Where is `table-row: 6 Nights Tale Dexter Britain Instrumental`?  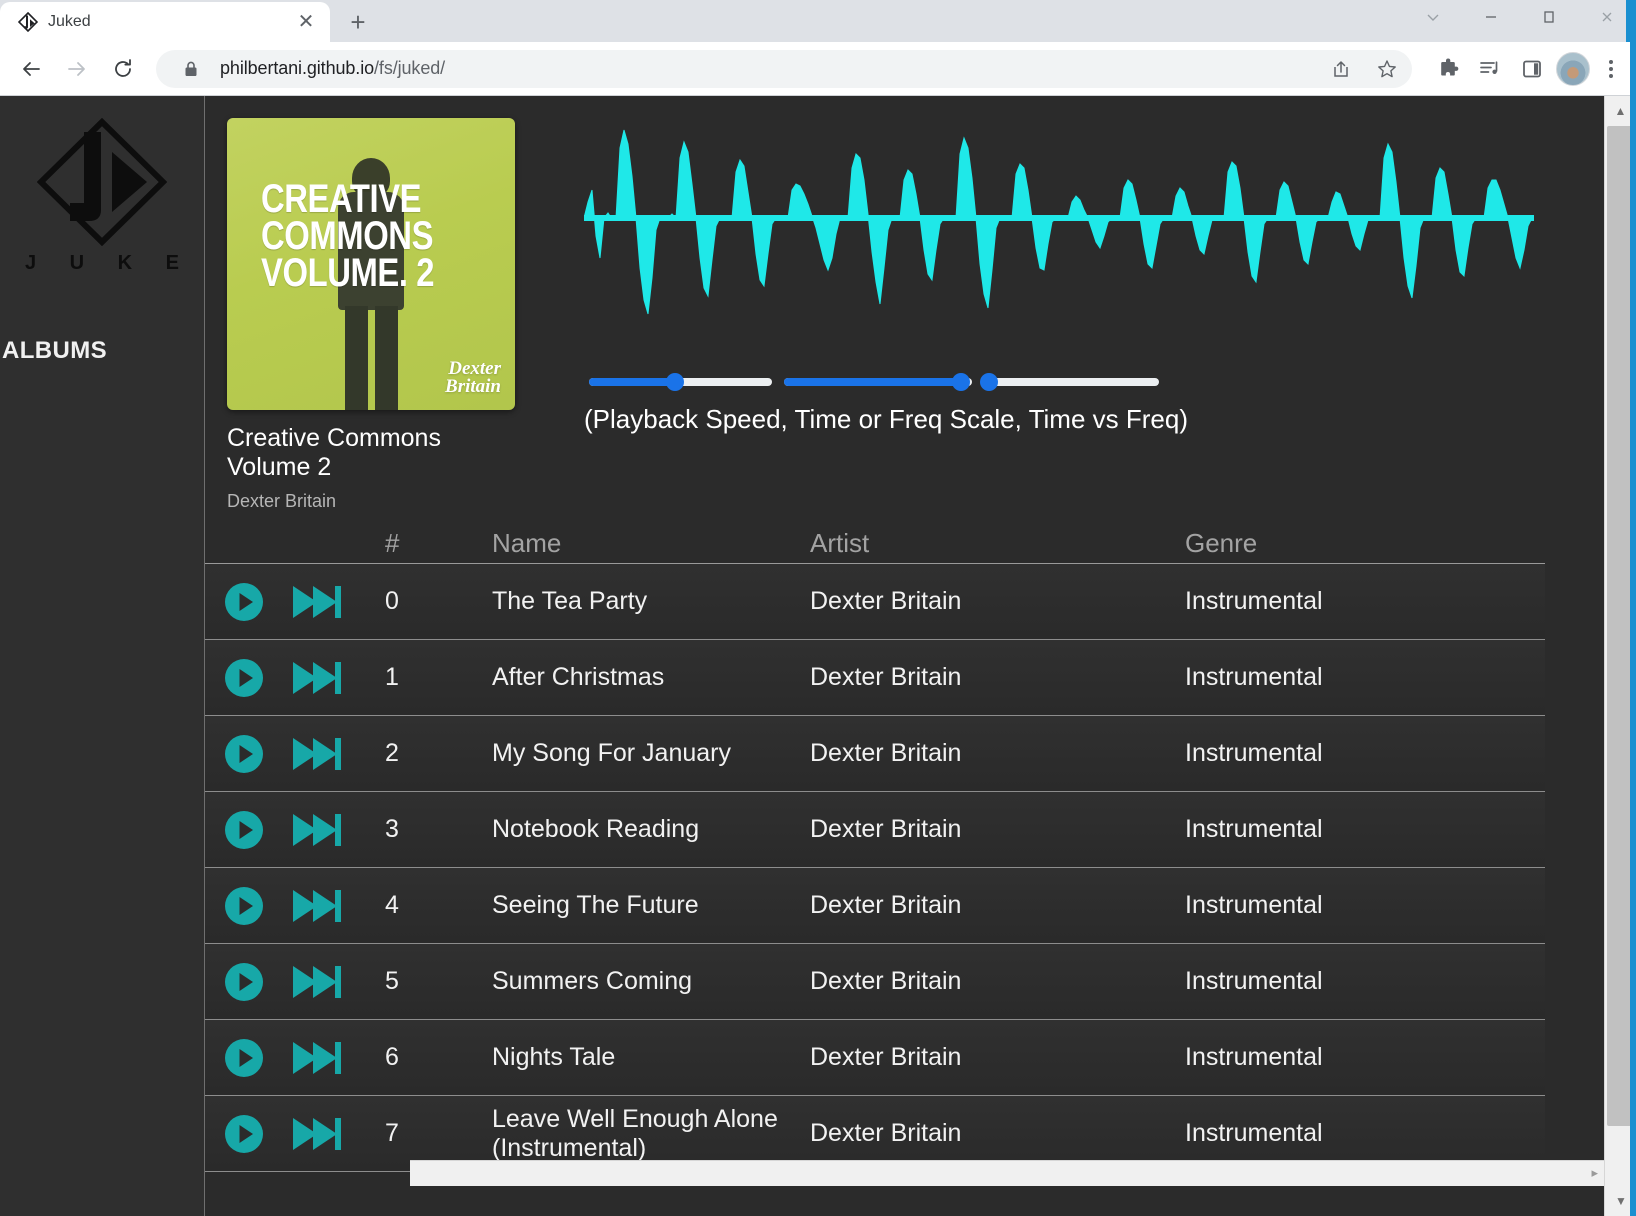
table-row: 6 Nights Tale Dexter Britain Instrumental is located at coordinates (875, 1058).